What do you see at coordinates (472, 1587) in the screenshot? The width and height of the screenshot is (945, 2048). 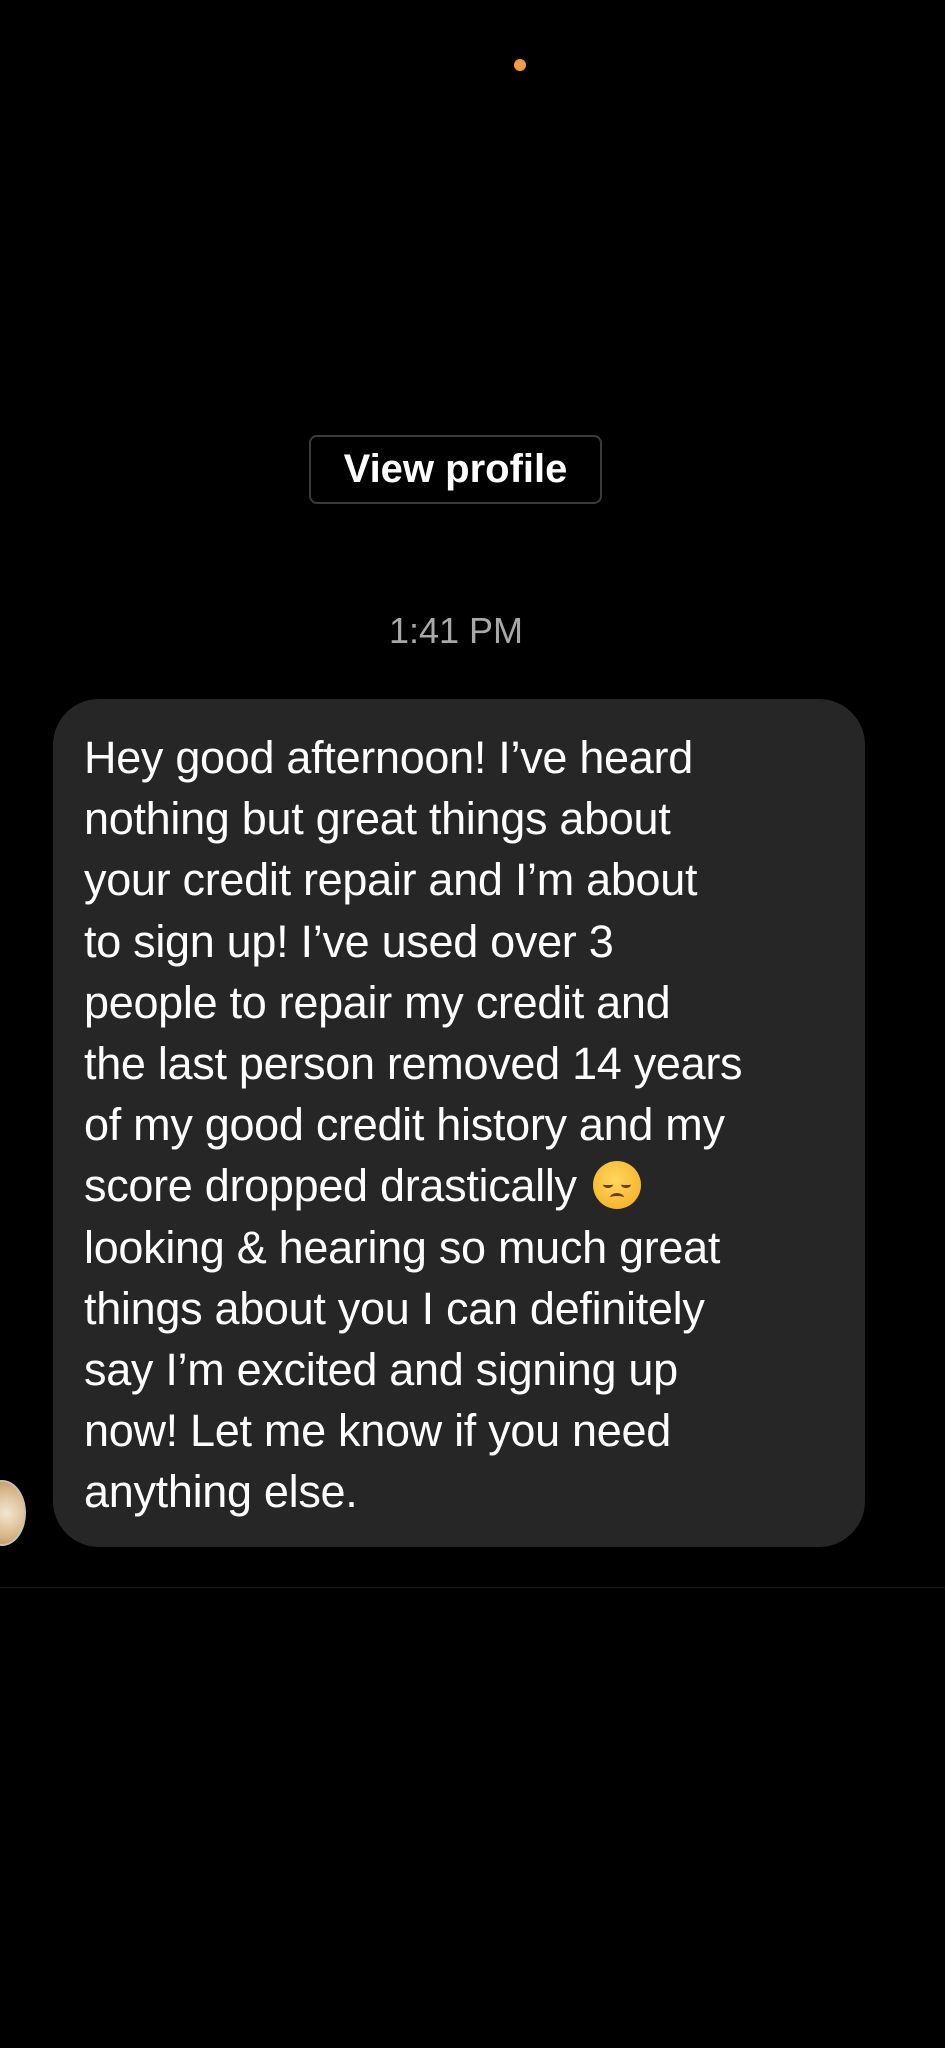 I see `divider` at bounding box center [472, 1587].